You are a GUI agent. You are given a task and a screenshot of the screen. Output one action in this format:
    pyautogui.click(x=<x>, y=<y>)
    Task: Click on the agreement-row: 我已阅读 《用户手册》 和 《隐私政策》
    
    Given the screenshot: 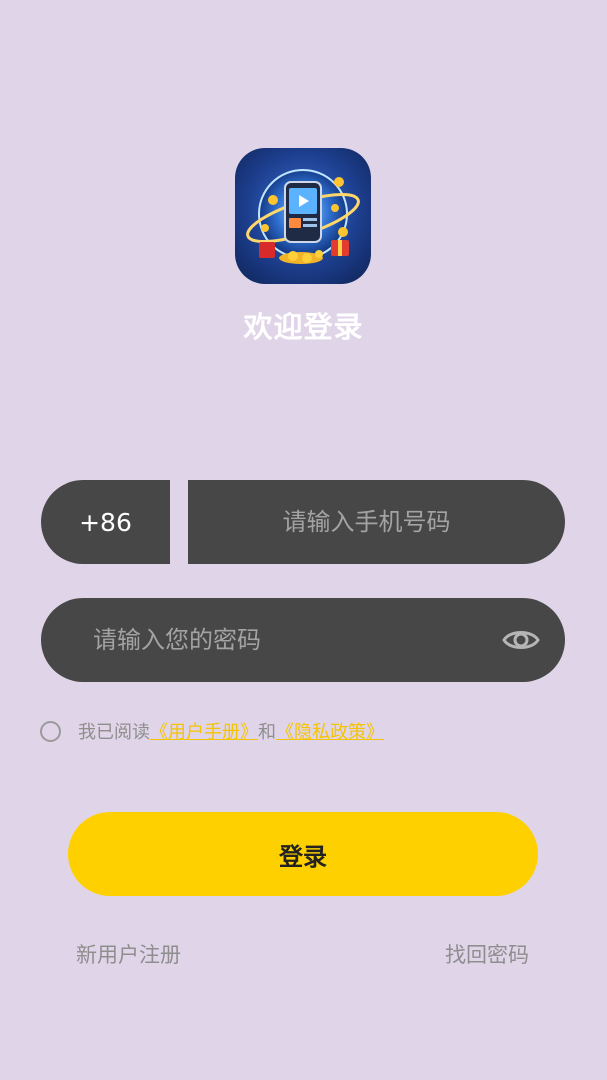 What is the action you would take?
    pyautogui.click(x=212, y=731)
    